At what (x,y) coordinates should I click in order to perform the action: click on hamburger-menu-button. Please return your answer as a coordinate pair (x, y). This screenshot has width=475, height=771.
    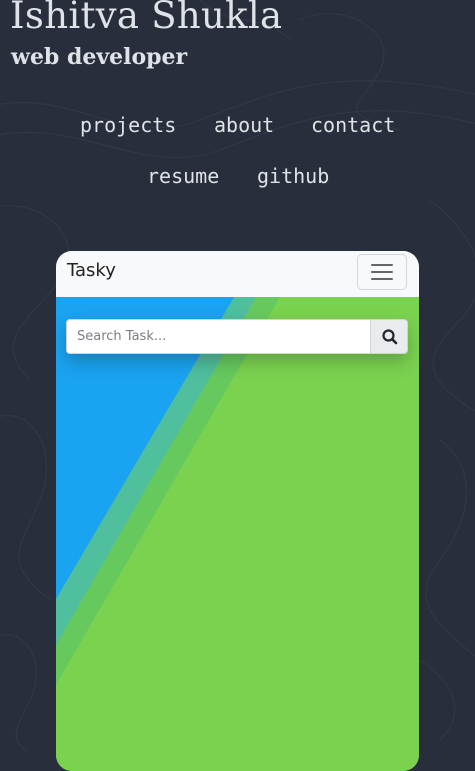
    Looking at the image, I should click on (382, 272).